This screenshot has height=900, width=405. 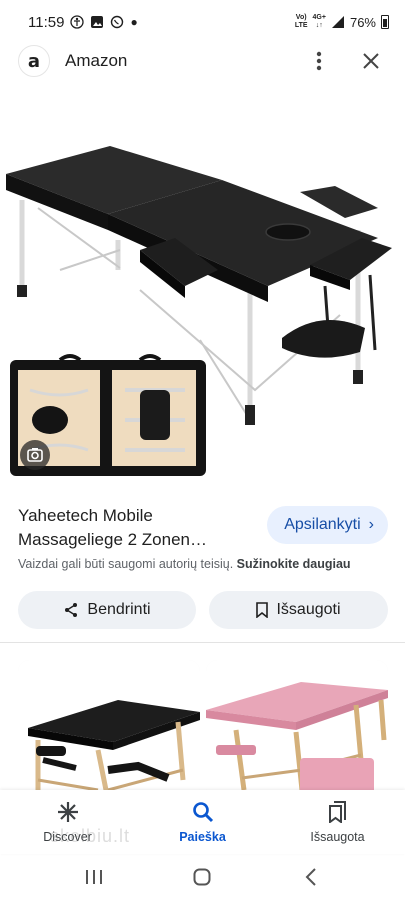 I want to click on back-icon, so click(x=310, y=877).